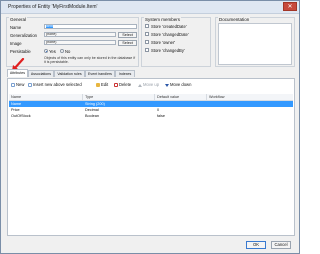  What do you see at coordinates (250, 97) in the screenshot?
I see `column-header-workflow: Workflow` at bounding box center [250, 97].